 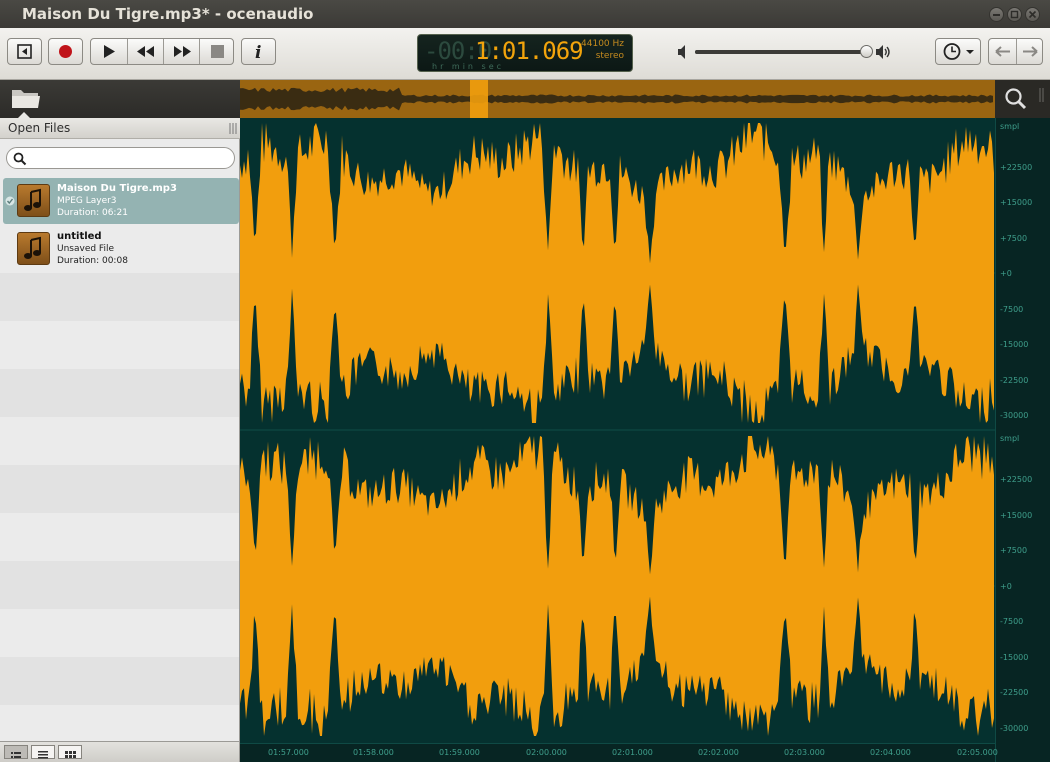 I want to click on close-button, so click(x=1032, y=14).